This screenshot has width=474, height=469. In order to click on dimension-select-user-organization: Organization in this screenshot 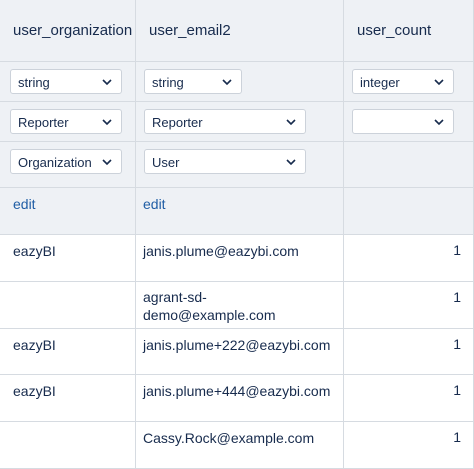, I will do `click(66, 161)`.